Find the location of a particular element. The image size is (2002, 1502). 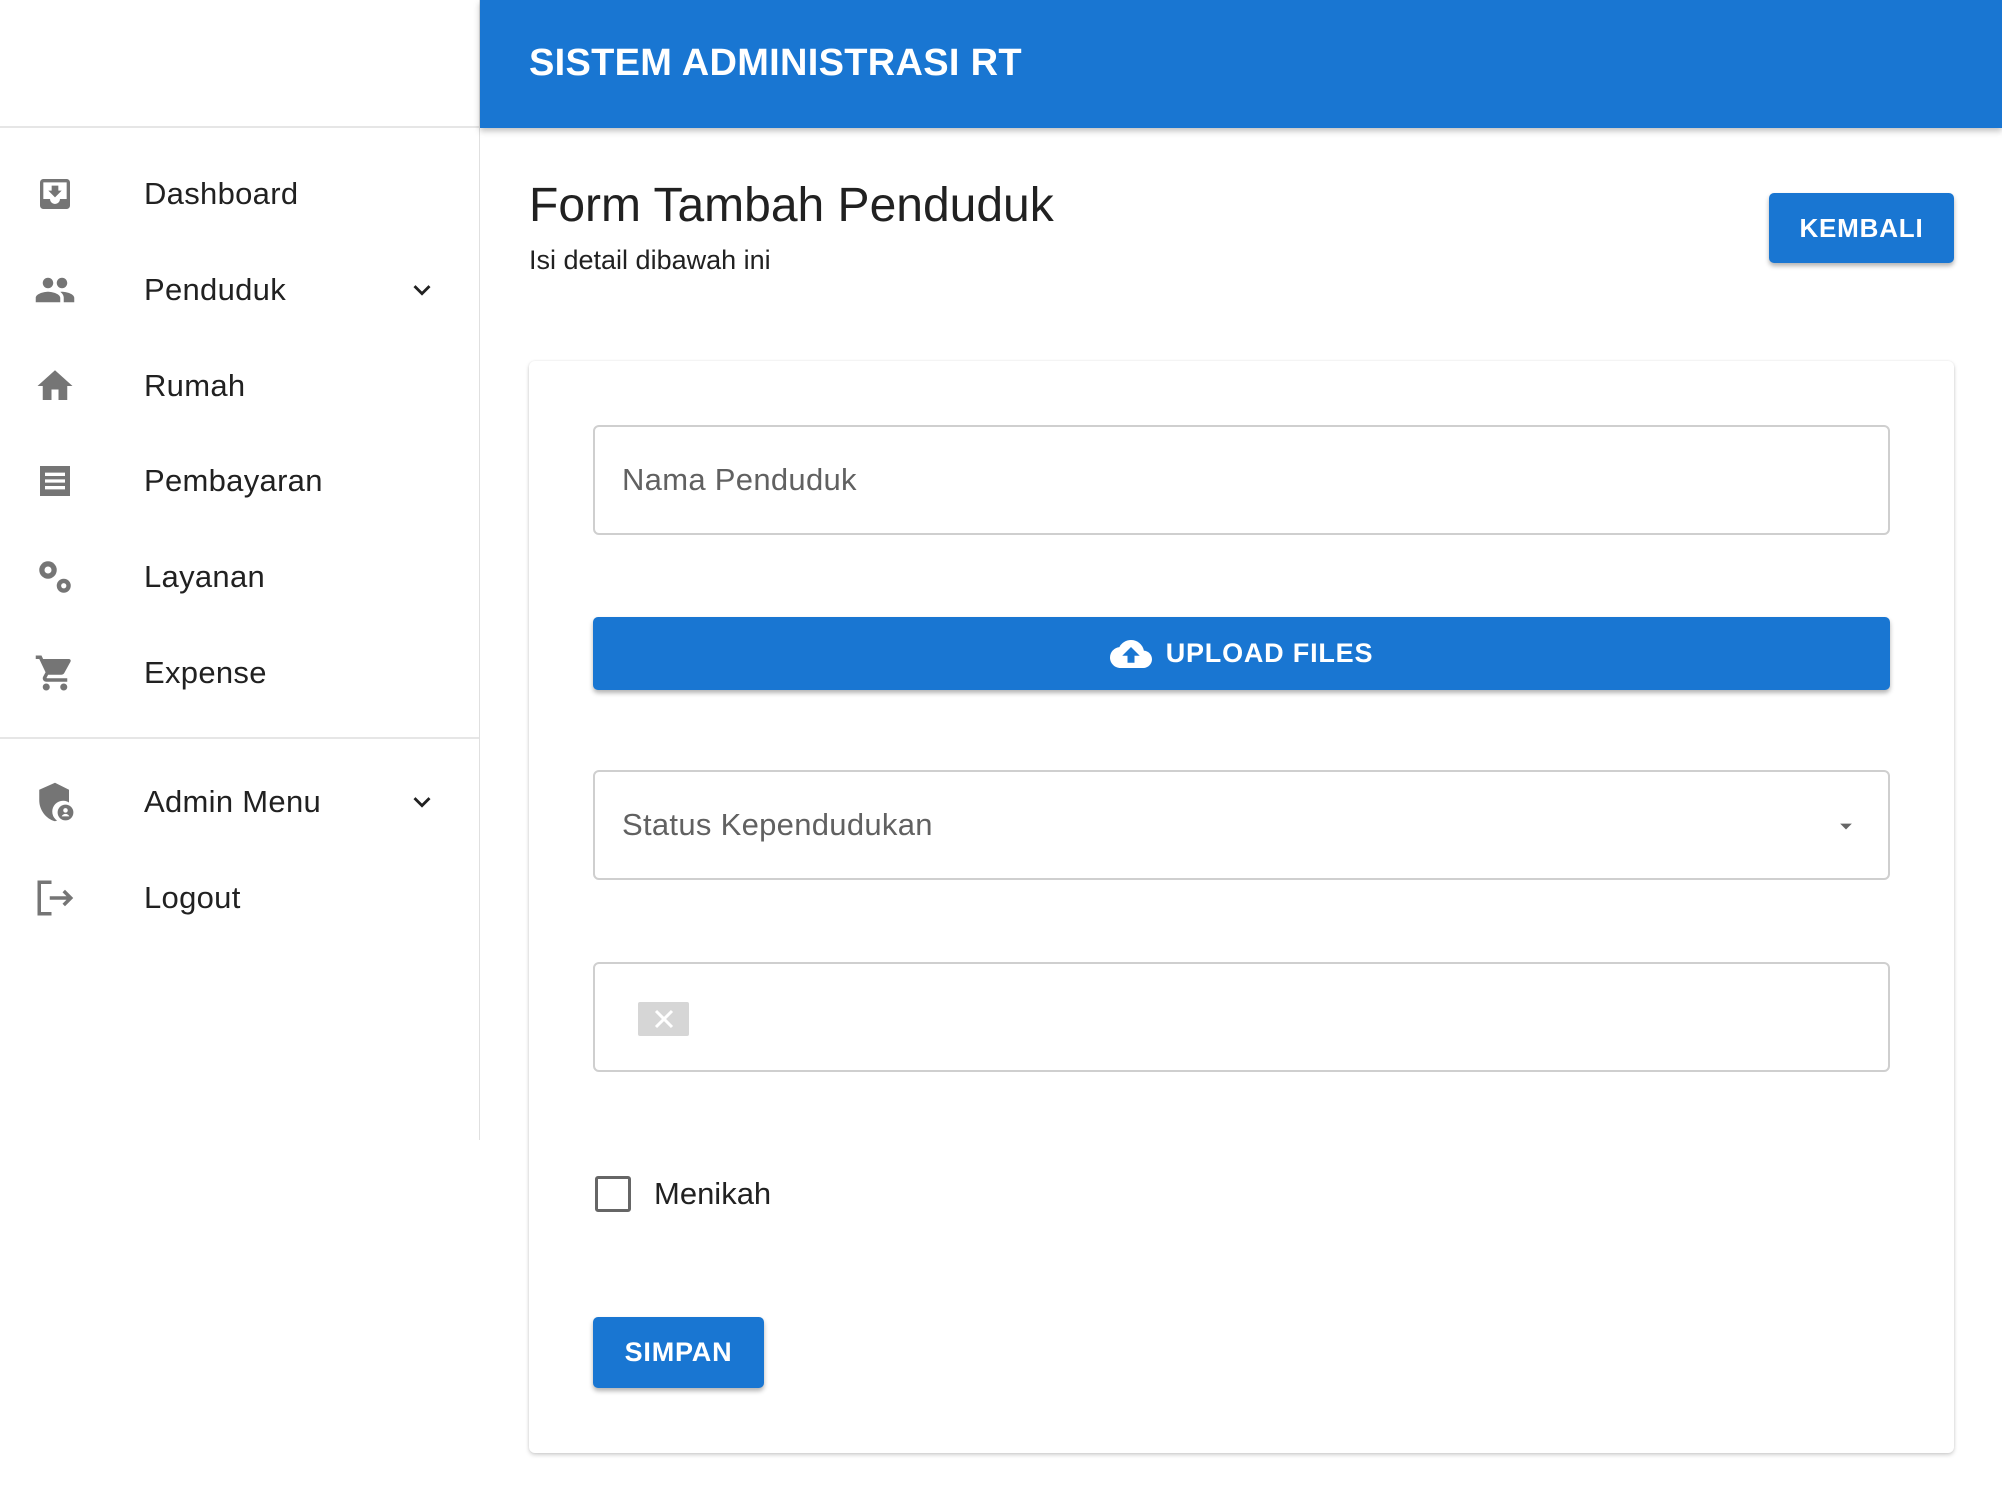

sidebar-item-logout: Logout is located at coordinates (239, 898).